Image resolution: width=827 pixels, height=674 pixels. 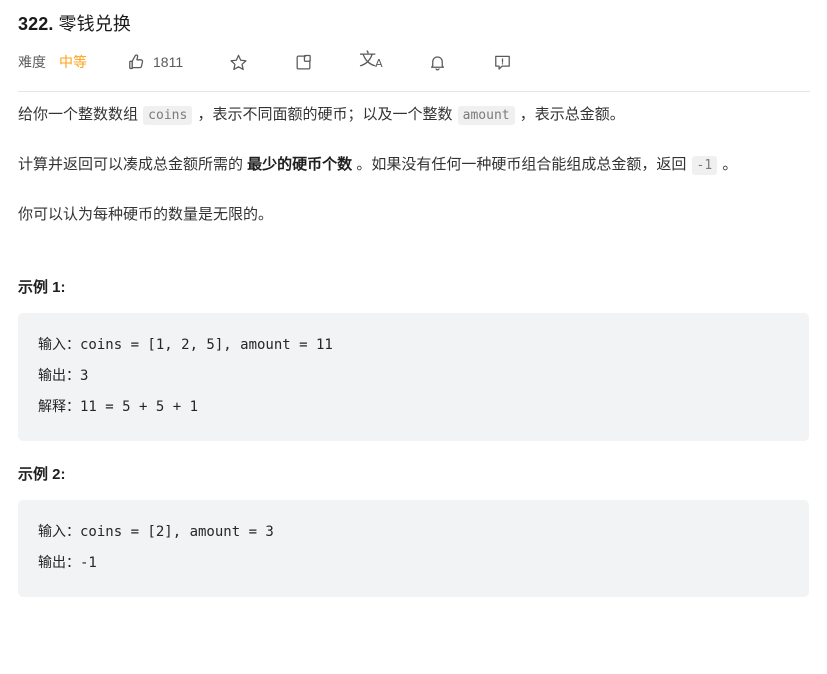 I want to click on action-group: 1811 文A, so click(x=319, y=62).